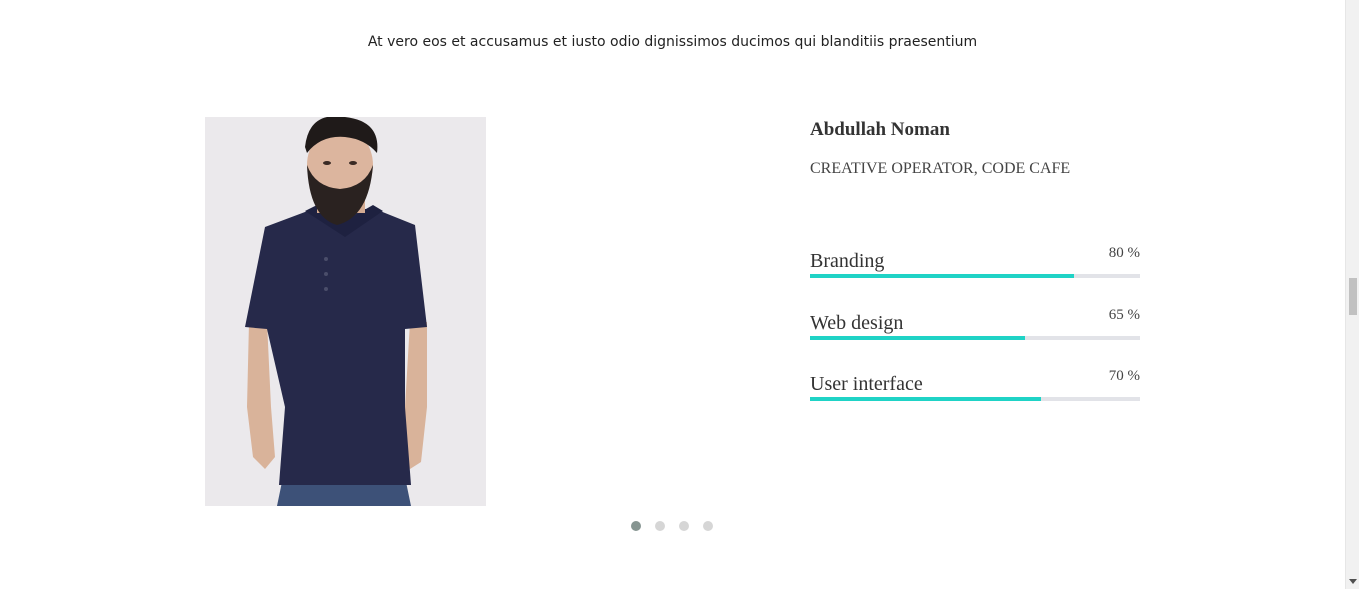 This screenshot has width=1359, height=589. What do you see at coordinates (866, 384) in the screenshot?
I see `skill-label: User interface` at bounding box center [866, 384].